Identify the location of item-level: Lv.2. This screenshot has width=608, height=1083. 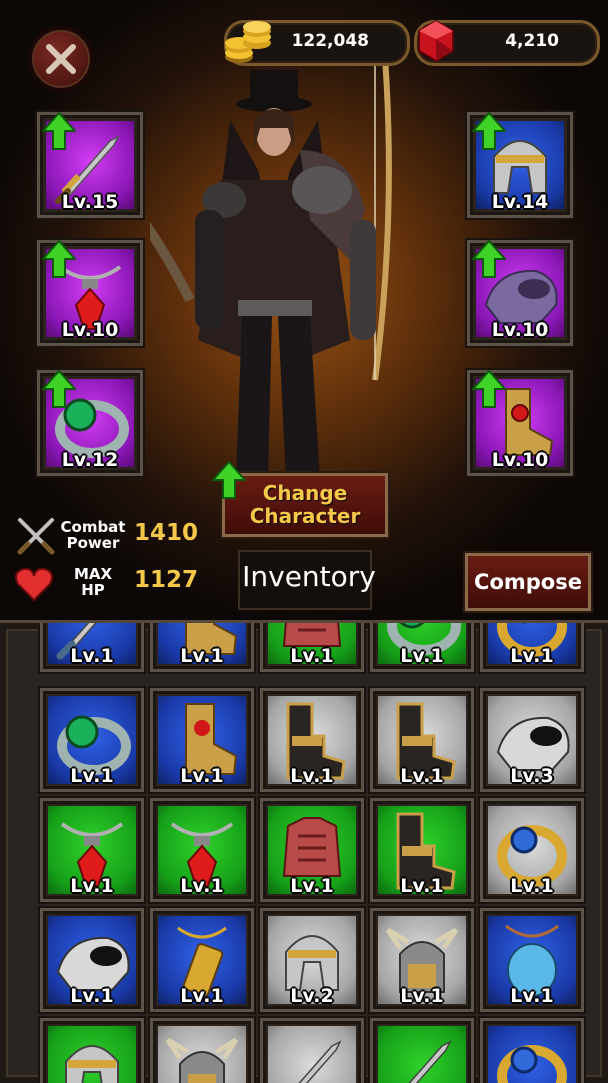
(312, 996).